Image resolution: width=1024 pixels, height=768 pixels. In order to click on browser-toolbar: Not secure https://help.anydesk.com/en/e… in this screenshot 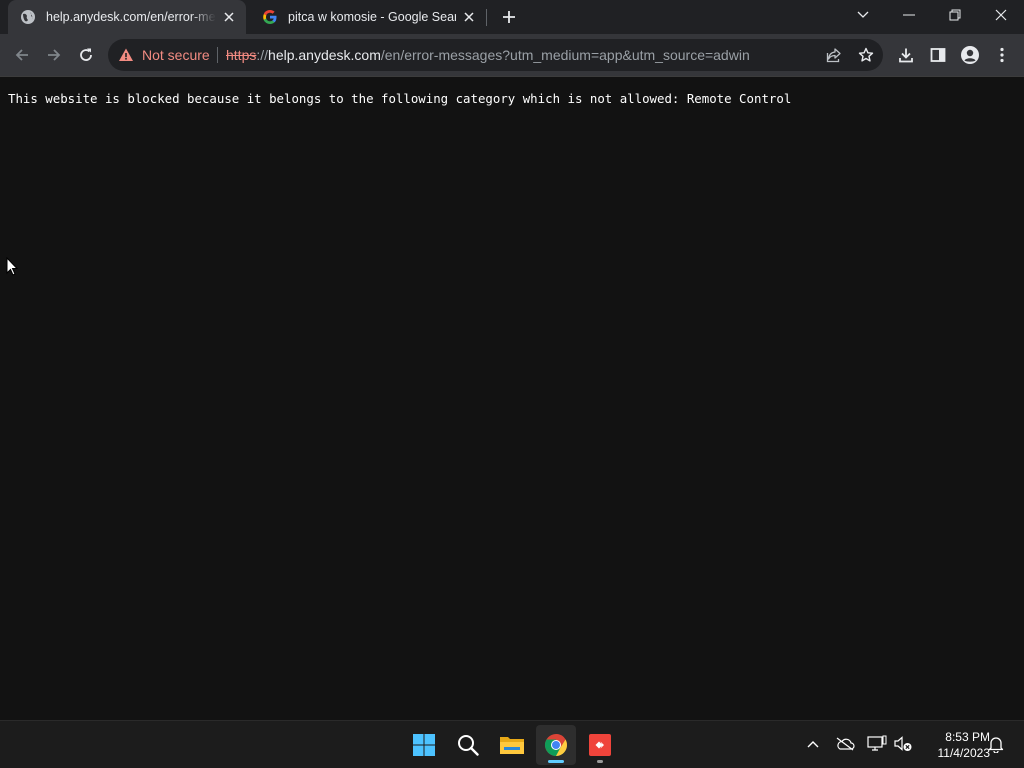, I will do `click(512, 55)`.